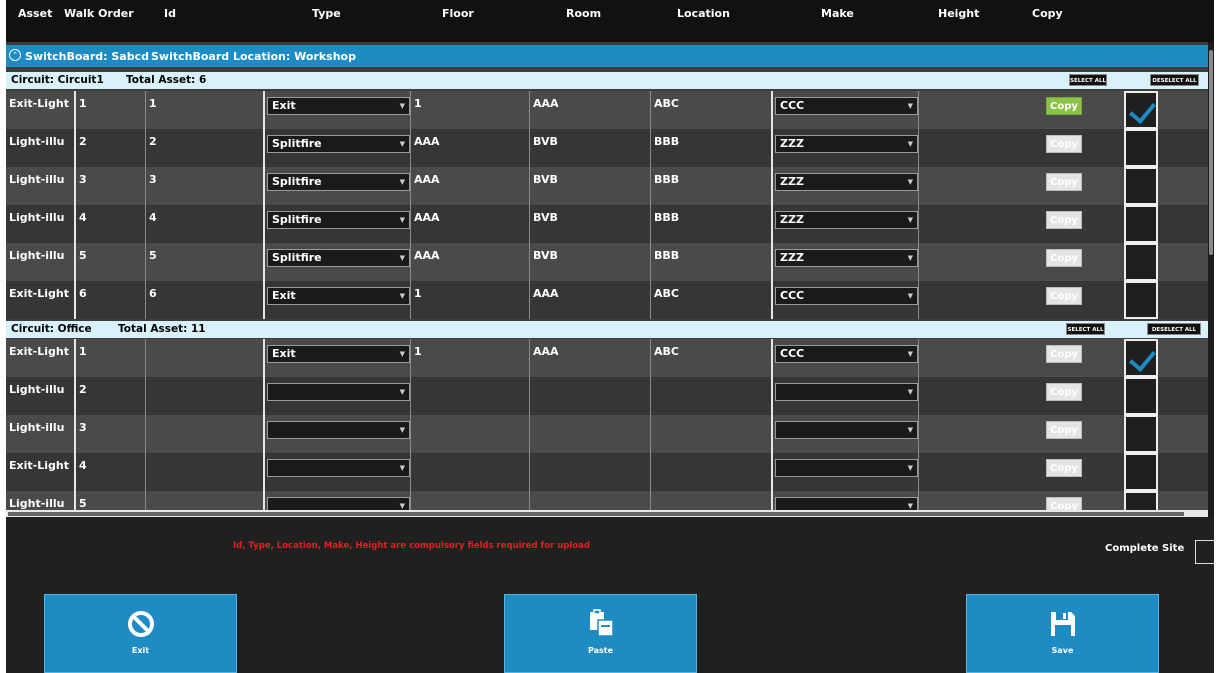 The height and width of the screenshot is (673, 1220). I want to click on exit-button: Exit, so click(140, 633).